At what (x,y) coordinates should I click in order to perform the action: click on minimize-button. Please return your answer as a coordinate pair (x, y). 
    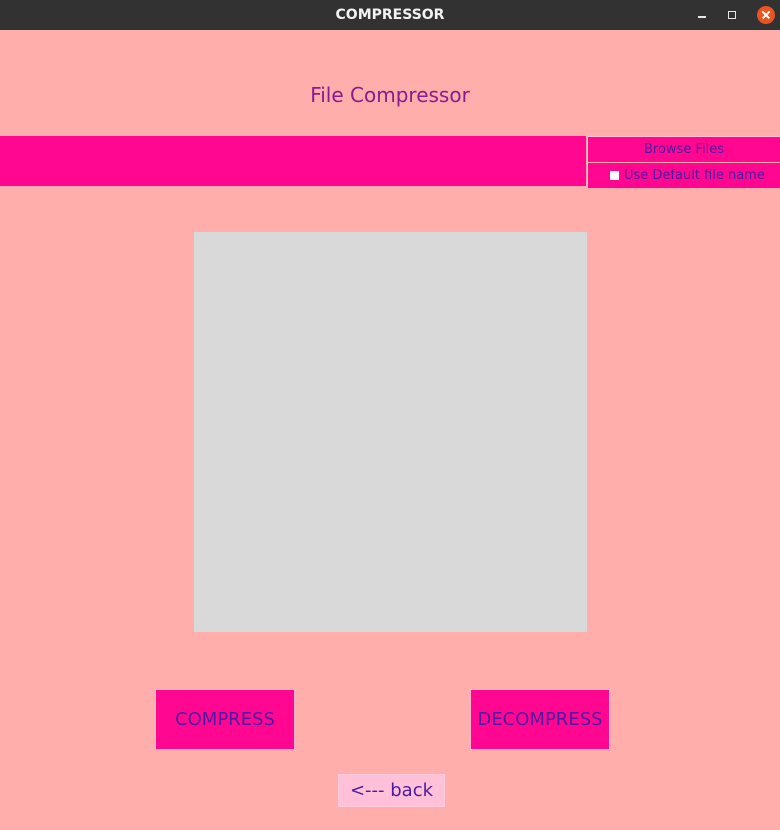
    Looking at the image, I should click on (702, 15).